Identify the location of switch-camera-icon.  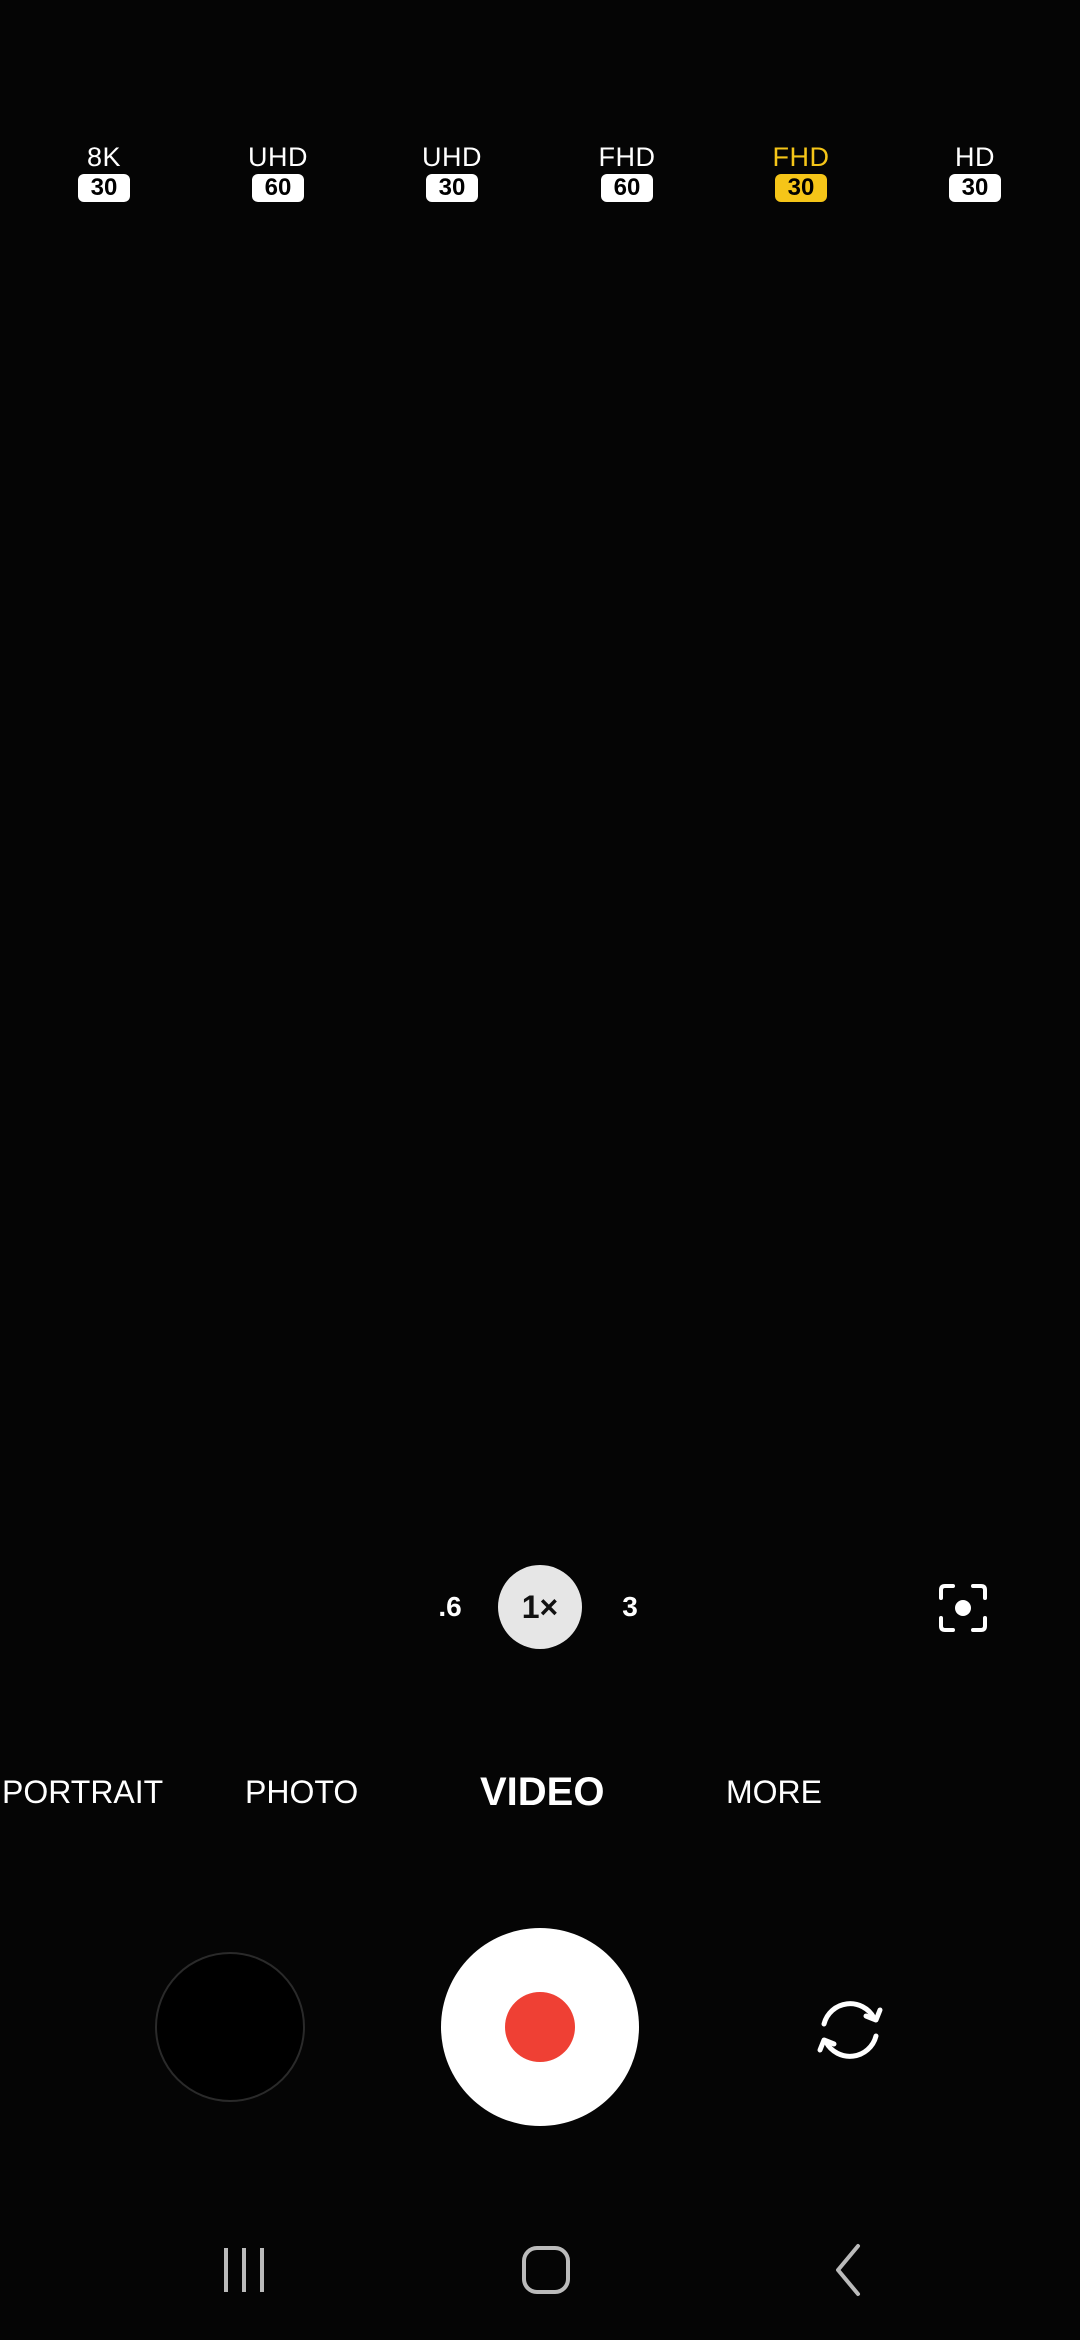
(850, 2030).